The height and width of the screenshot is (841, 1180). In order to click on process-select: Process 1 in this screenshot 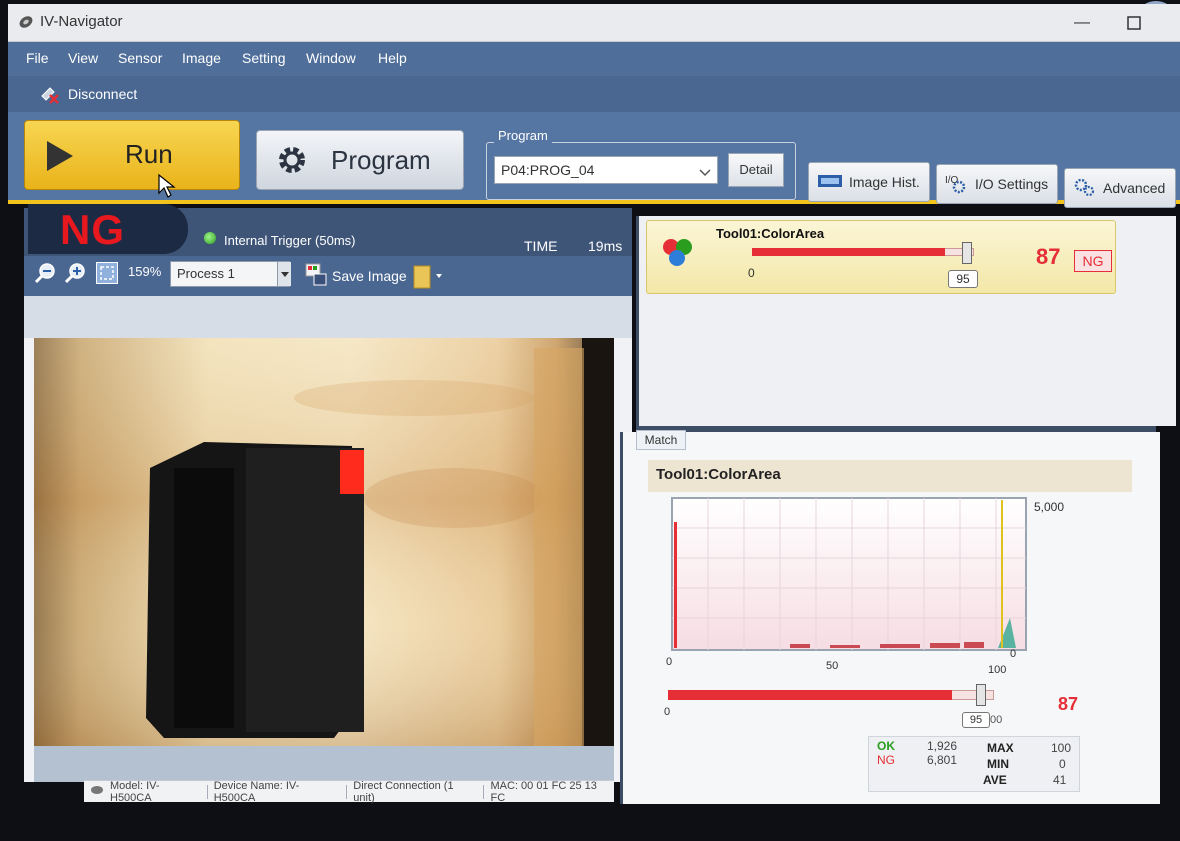, I will do `click(230, 274)`.